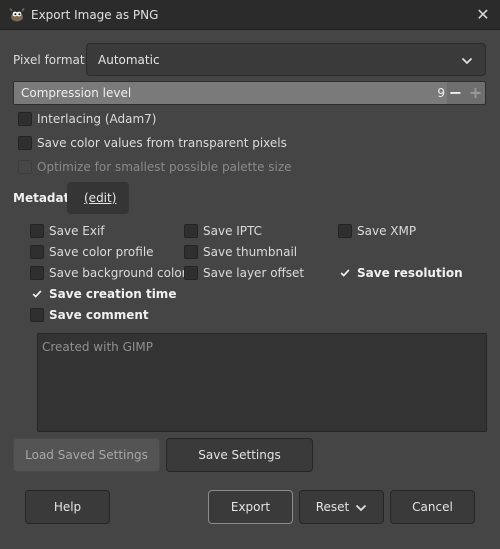 Image resolution: width=500 pixels, height=549 pixels. What do you see at coordinates (191, 273) in the screenshot?
I see `save-layer-offset-checkbox` at bounding box center [191, 273].